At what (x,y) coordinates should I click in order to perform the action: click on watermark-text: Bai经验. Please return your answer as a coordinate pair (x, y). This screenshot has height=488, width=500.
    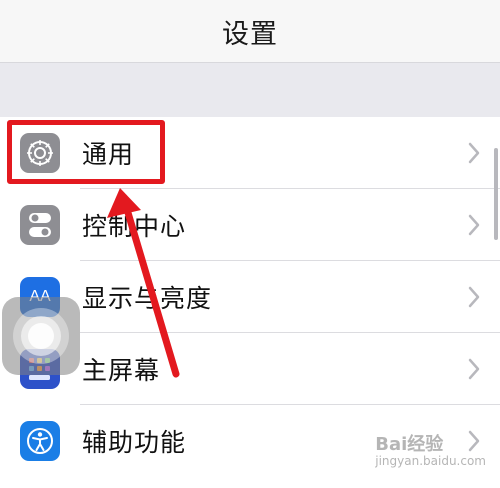
    Looking at the image, I should click on (409, 444).